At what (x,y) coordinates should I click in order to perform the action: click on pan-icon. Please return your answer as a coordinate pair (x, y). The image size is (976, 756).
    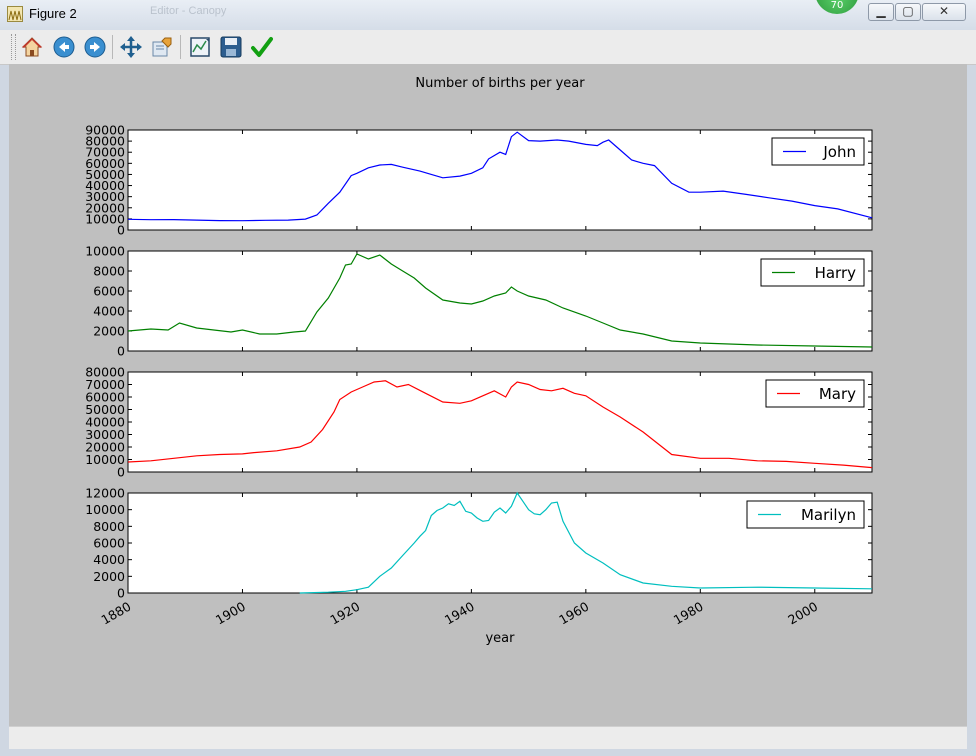
    Looking at the image, I should click on (131, 47).